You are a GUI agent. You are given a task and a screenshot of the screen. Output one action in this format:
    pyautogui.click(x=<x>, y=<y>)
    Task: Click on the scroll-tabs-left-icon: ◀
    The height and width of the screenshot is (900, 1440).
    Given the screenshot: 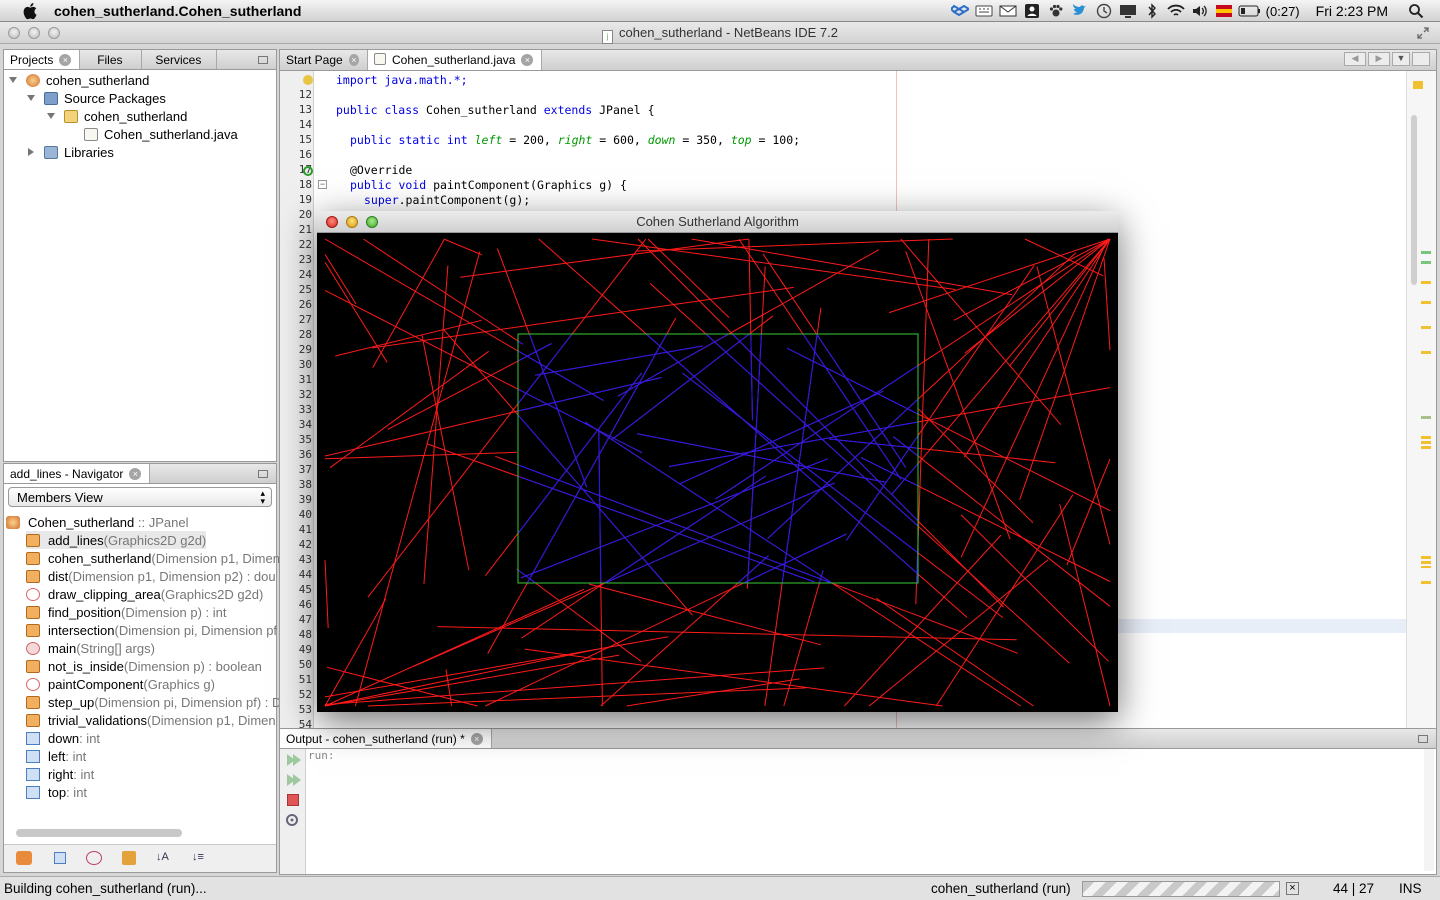 What is the action you would take?
    pyautogui.click(x=1355, y=59)
    